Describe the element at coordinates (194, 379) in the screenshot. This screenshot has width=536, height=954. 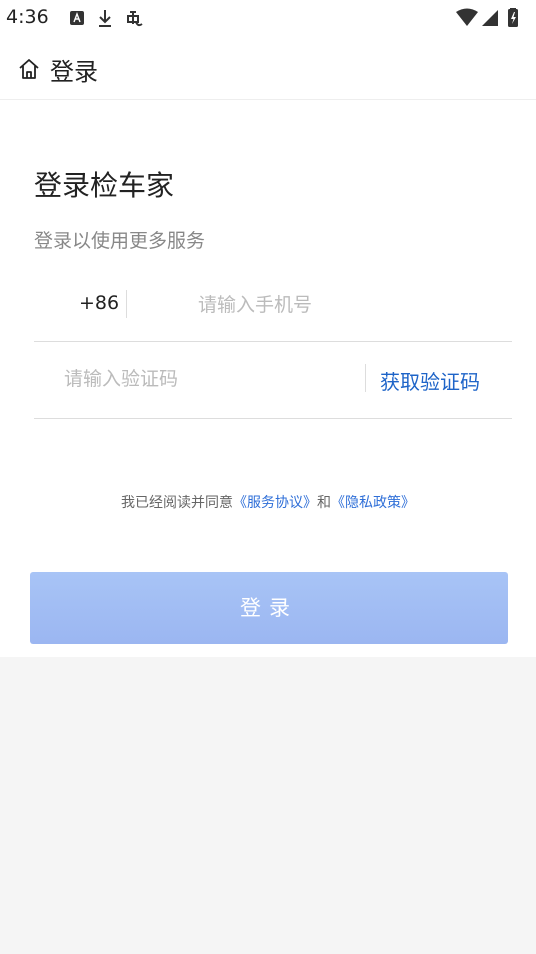
I see `verification-code-input` at that location.